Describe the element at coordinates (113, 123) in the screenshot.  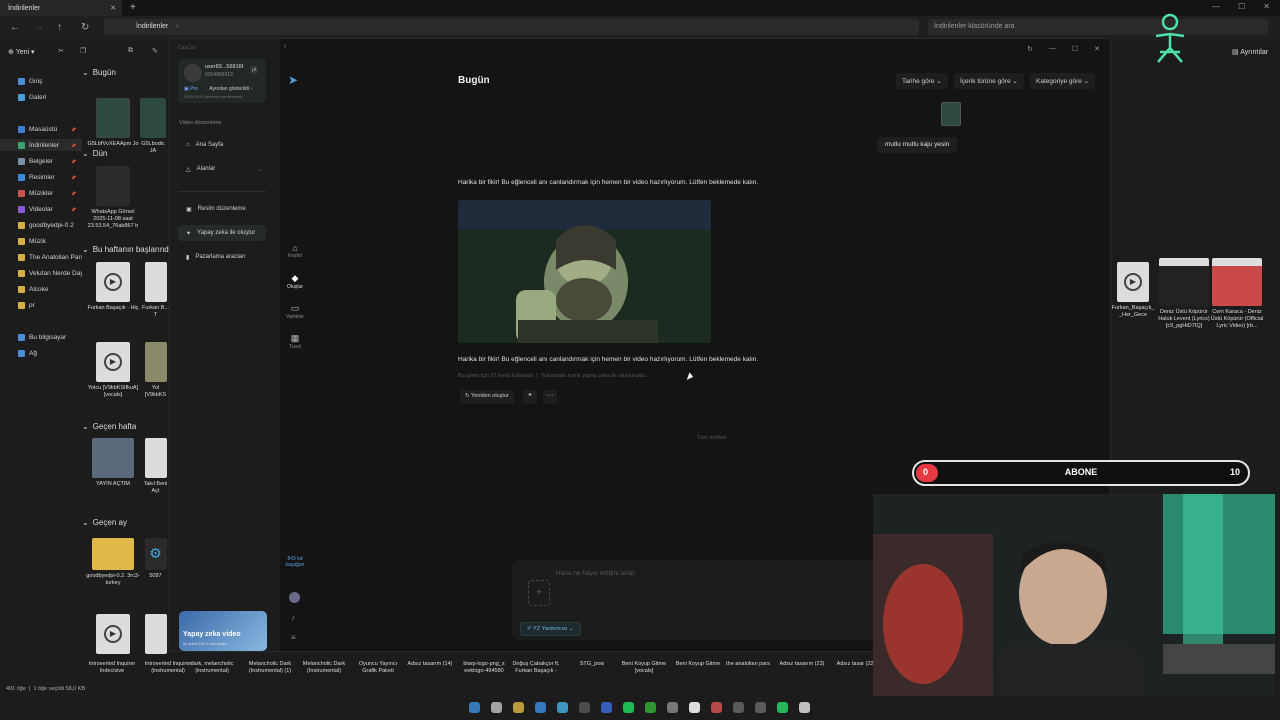
I see `file-item: G5LbfVvXEAApm Jo` at that location.